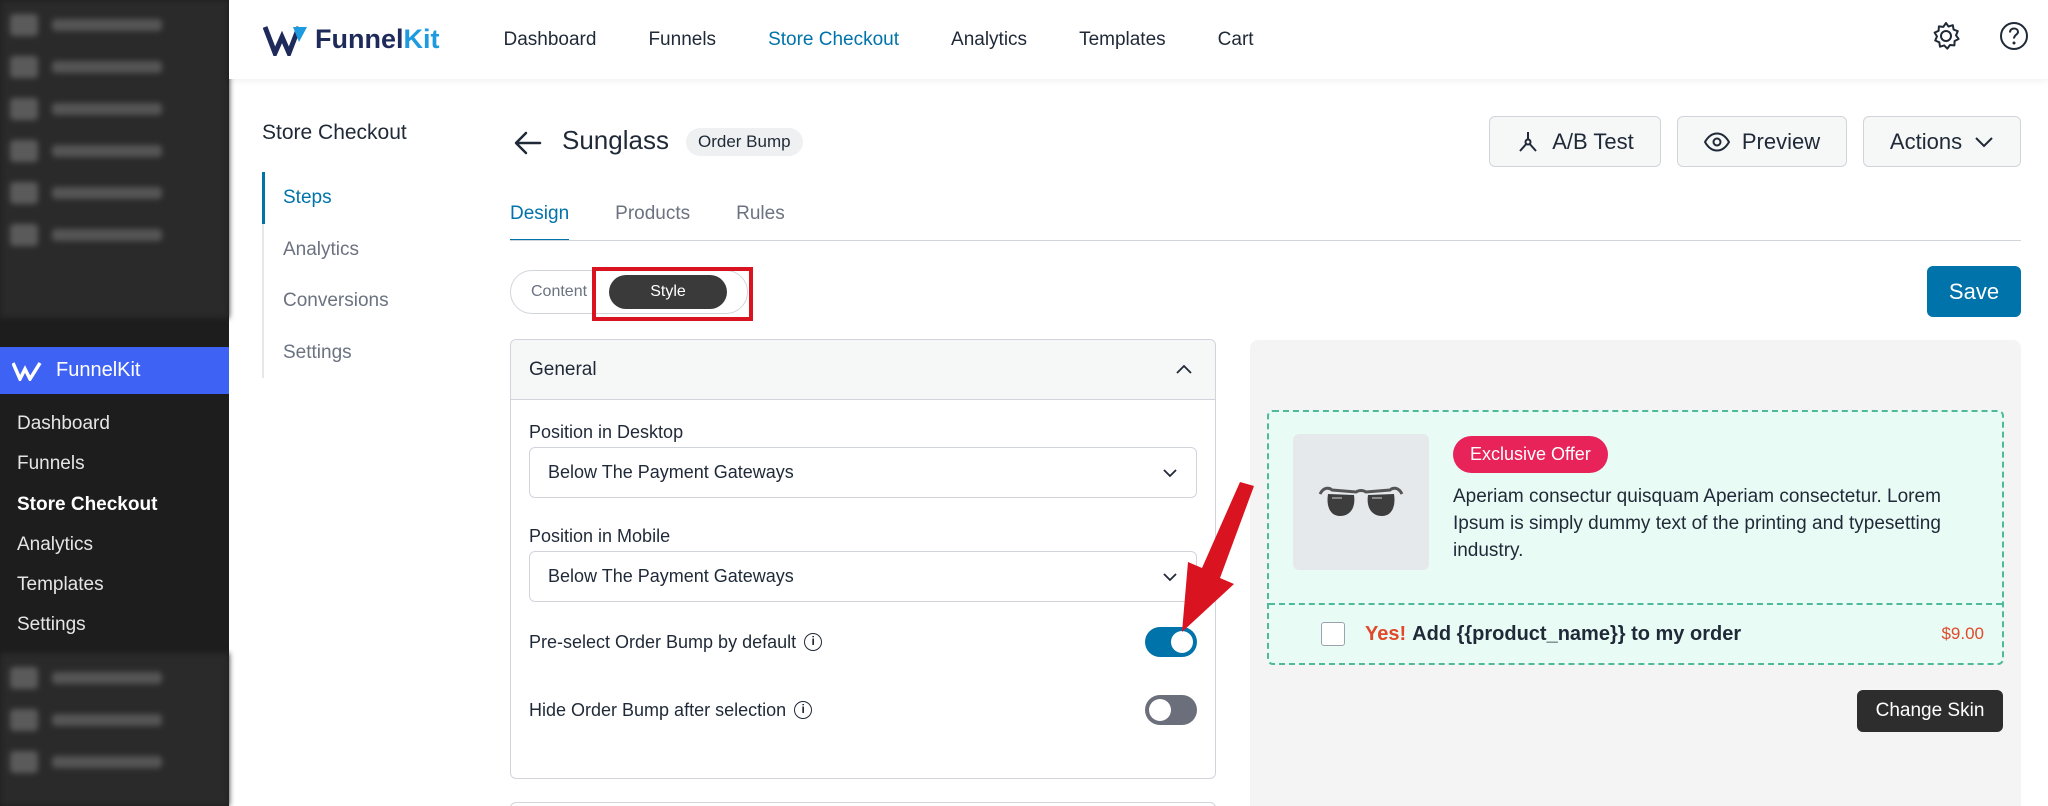  What do you see at coordinates (744, 142) in the screenshot?
I see `step-type-badge: Order Bump` at bounding box center [744, 142].